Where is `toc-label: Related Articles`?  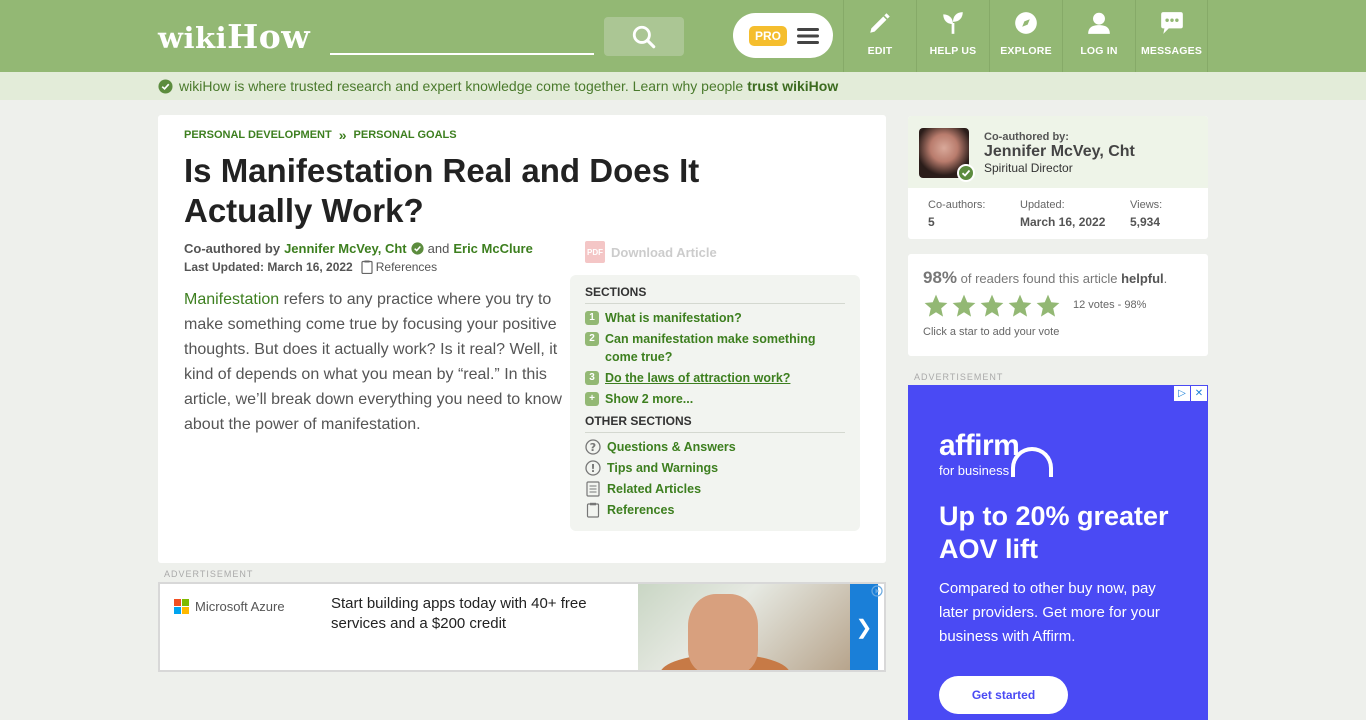
toc-label: Related Articles is located at coordinates (654, 489).